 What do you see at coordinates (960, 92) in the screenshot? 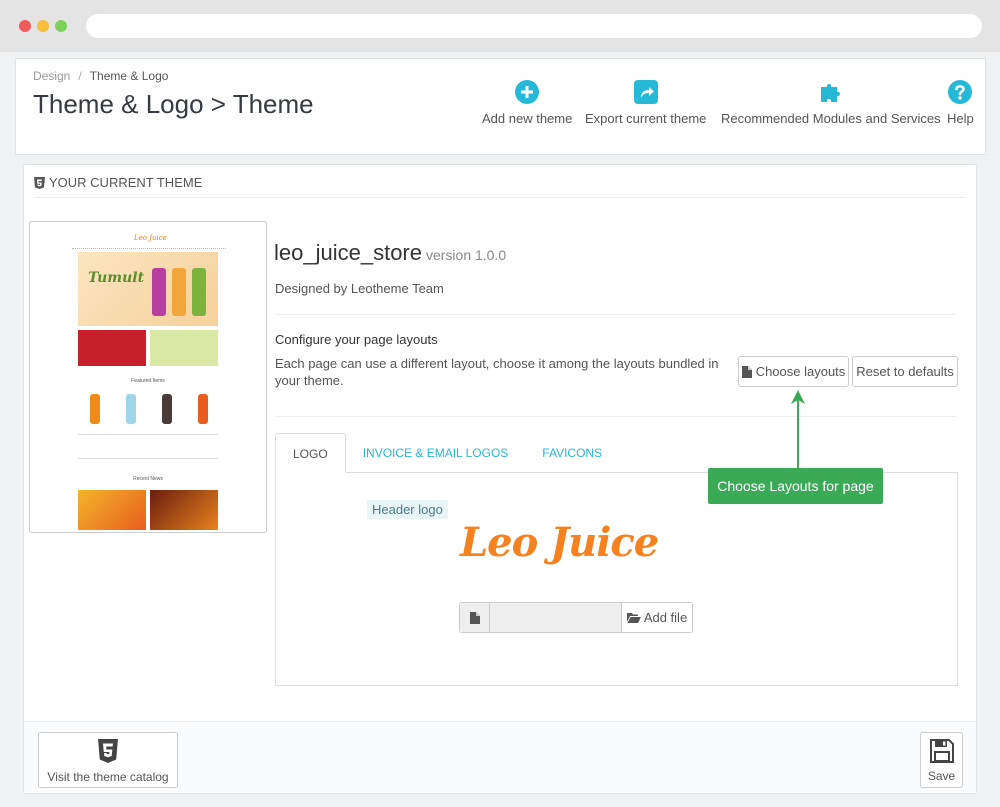
I see `question-circle-icon` at bounding box center [960, 92].